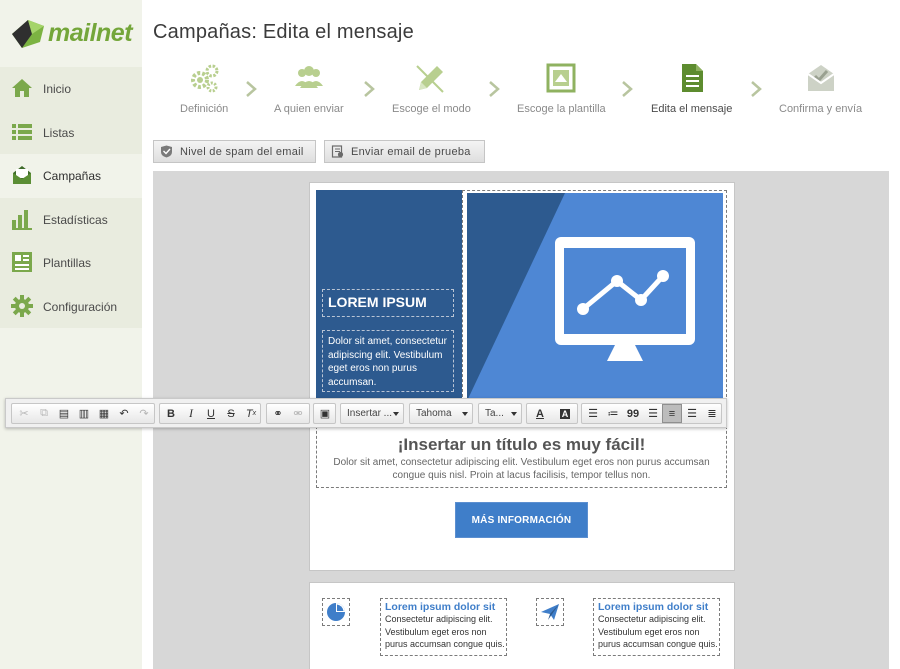 The image size is (900, 669). What do you see at coordinates (71, 176) in the screenshot?
I see `sidebar-item-campanas: Campañas` at bounding box center [71, 176].